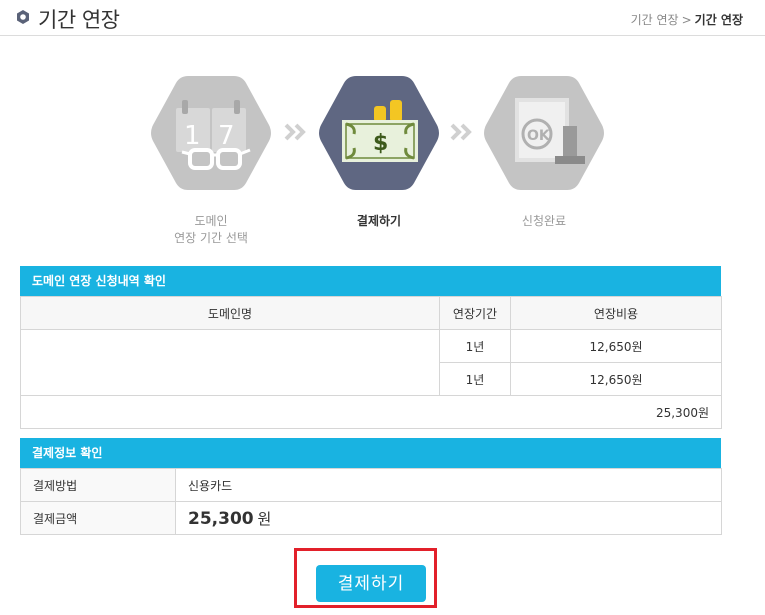  I want to click on payment-amount-row: 결제금액 25,300 원, so click(371, 518).